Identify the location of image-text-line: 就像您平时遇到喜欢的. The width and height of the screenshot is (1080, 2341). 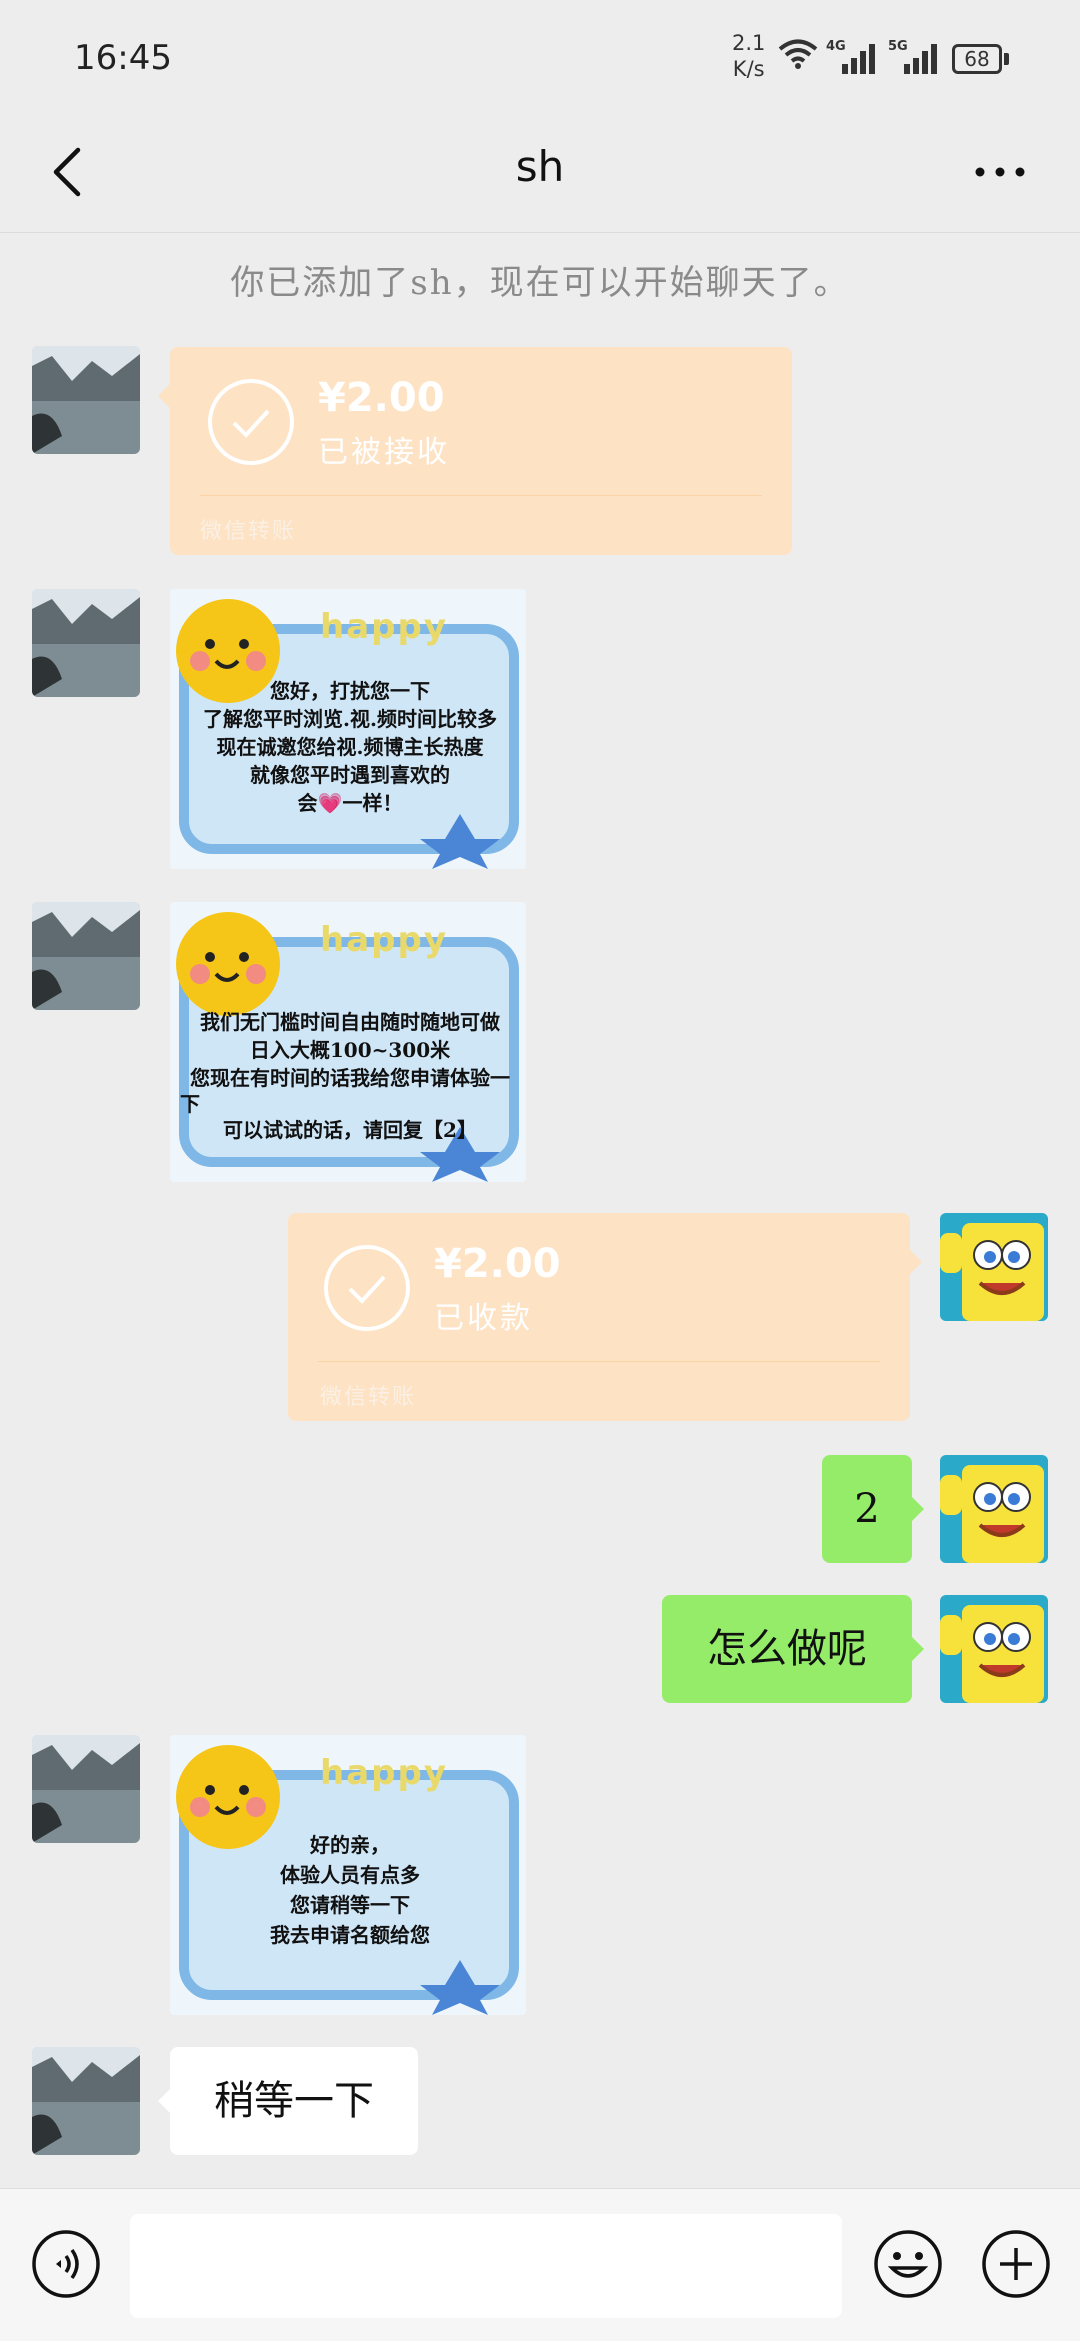
(350, 775).